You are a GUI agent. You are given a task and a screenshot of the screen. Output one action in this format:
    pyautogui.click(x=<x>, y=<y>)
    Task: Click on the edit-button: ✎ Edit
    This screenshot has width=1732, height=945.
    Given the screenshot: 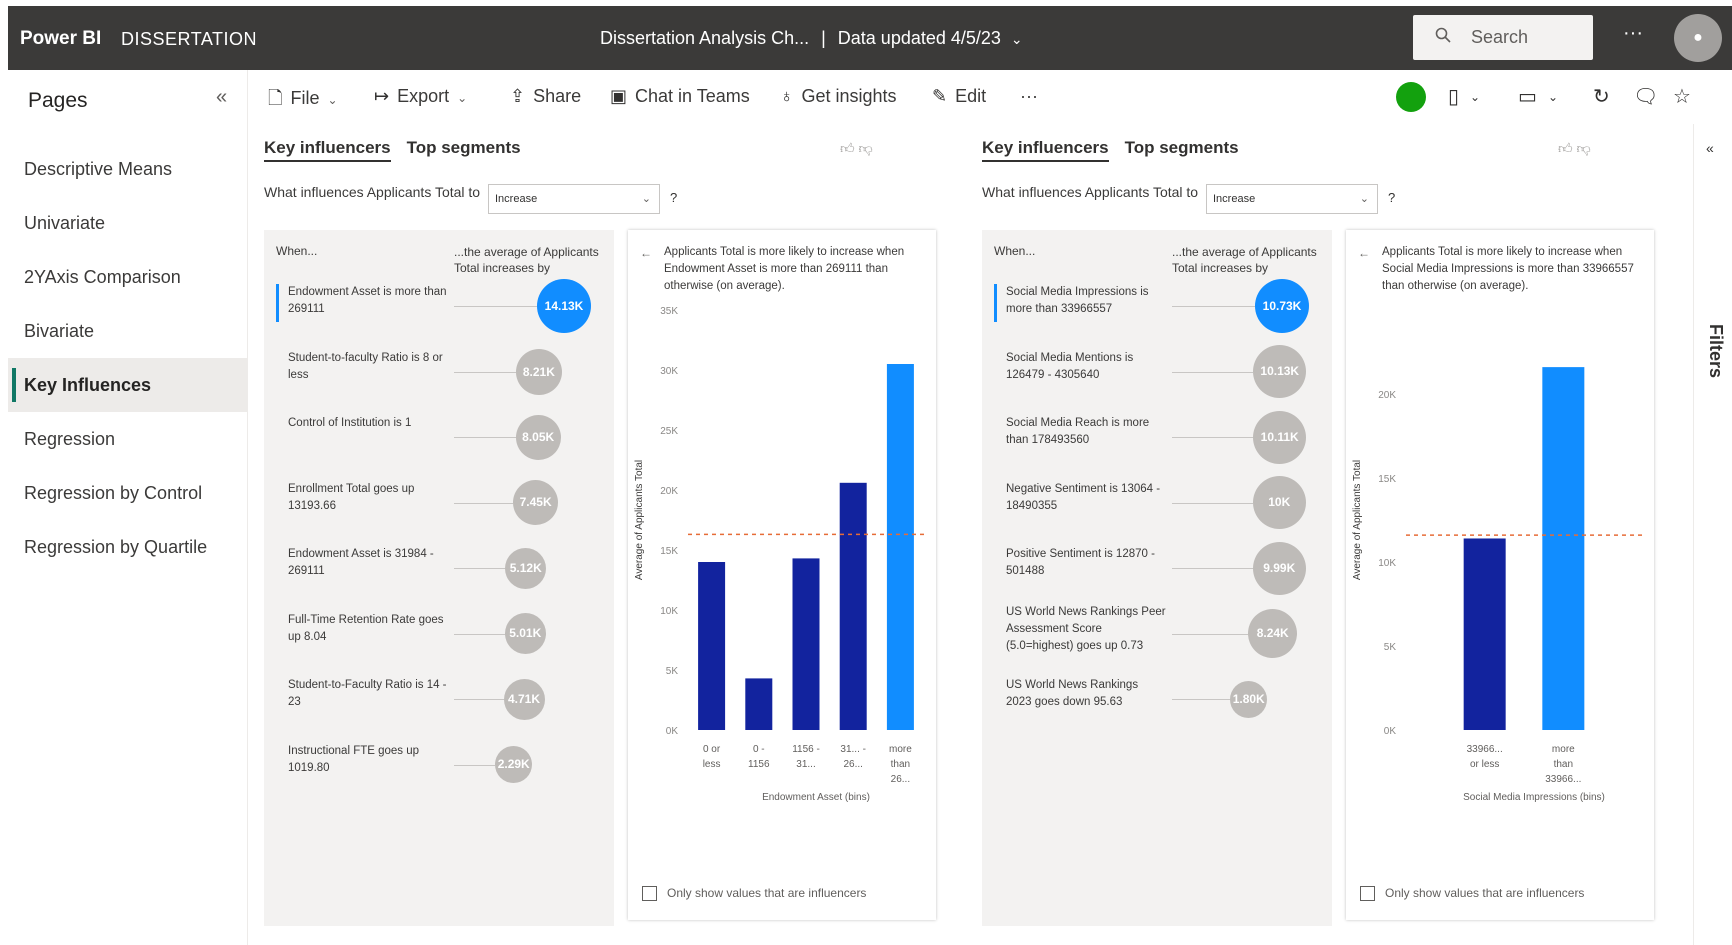 What is the action you would take?
    pyautogui.click(x=959, y=96)
    